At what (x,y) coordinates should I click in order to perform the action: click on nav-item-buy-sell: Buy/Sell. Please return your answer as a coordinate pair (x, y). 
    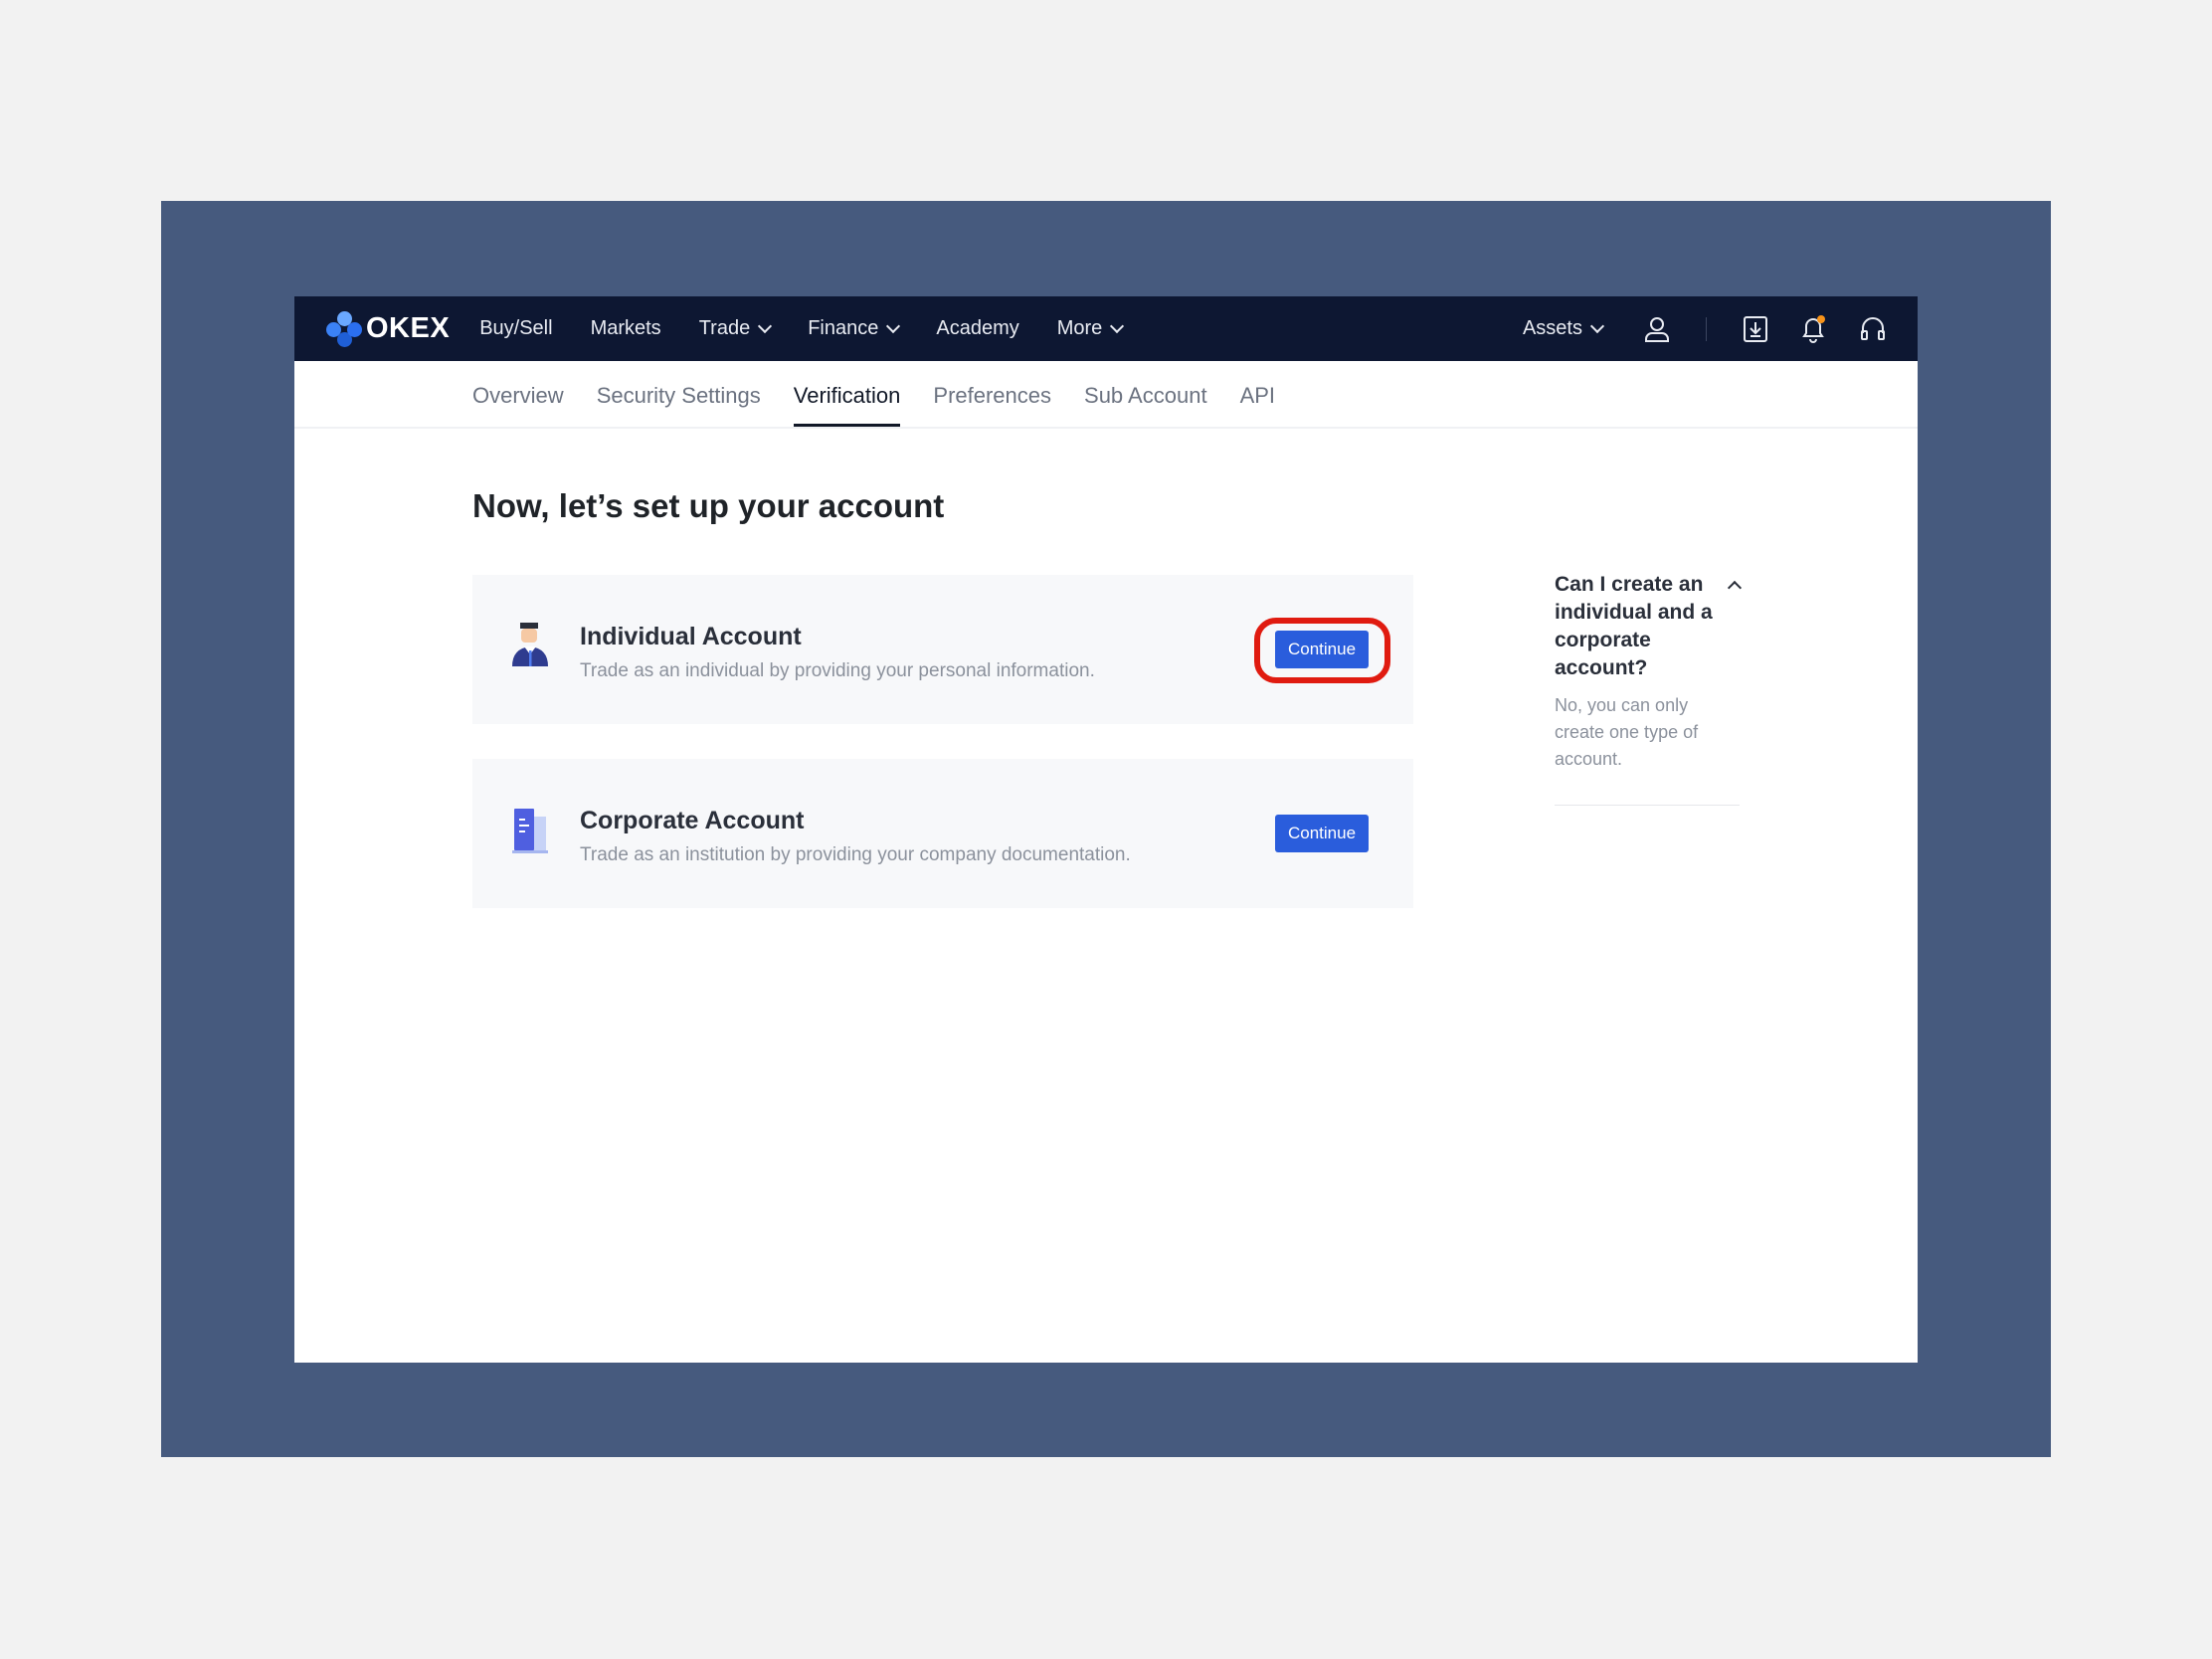
    Looking at the image, I should click on (515, 328).